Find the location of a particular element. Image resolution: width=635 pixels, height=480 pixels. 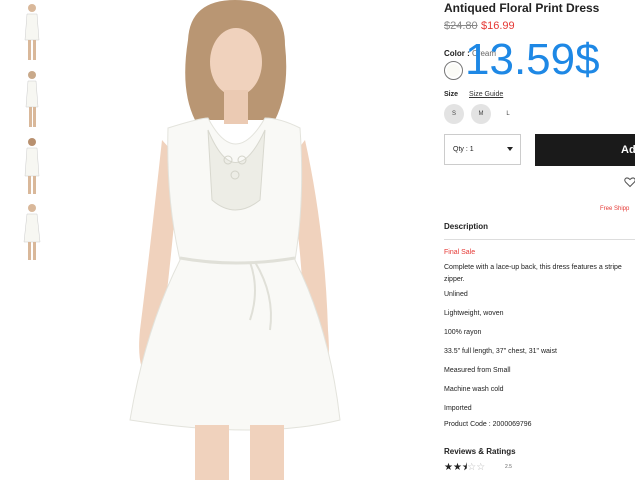

wishlist-heart-icon is located at coordinates (629, 181).